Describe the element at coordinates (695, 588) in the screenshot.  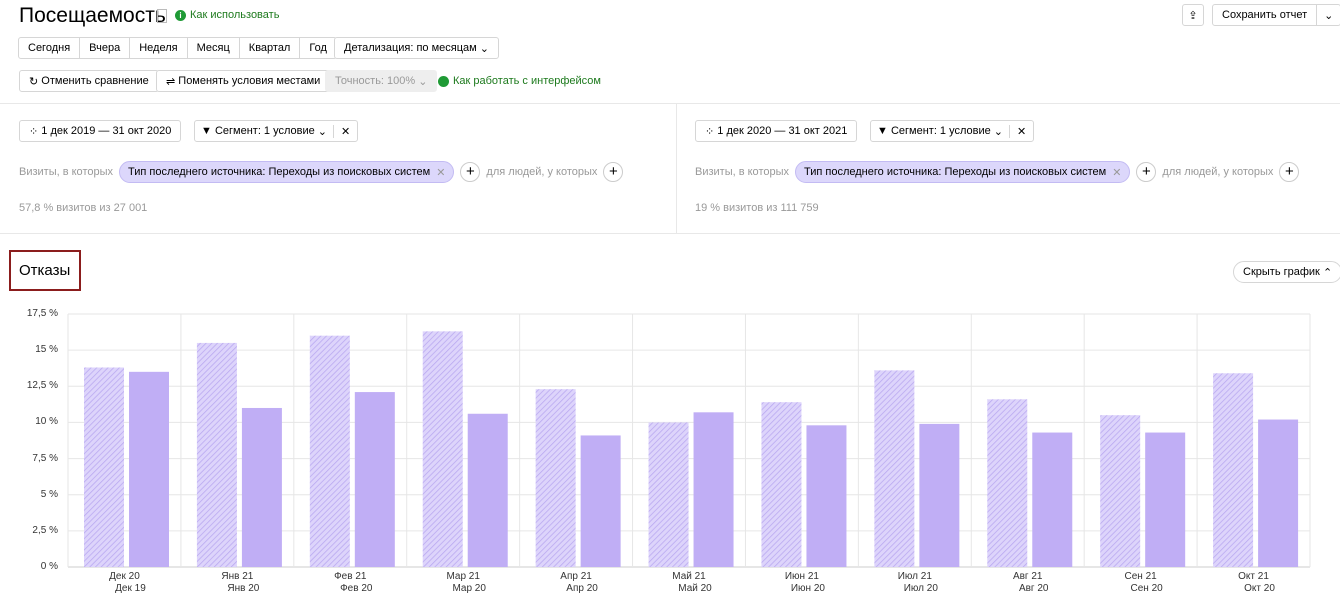
I see `x-tick-label: Май 20` at that location.